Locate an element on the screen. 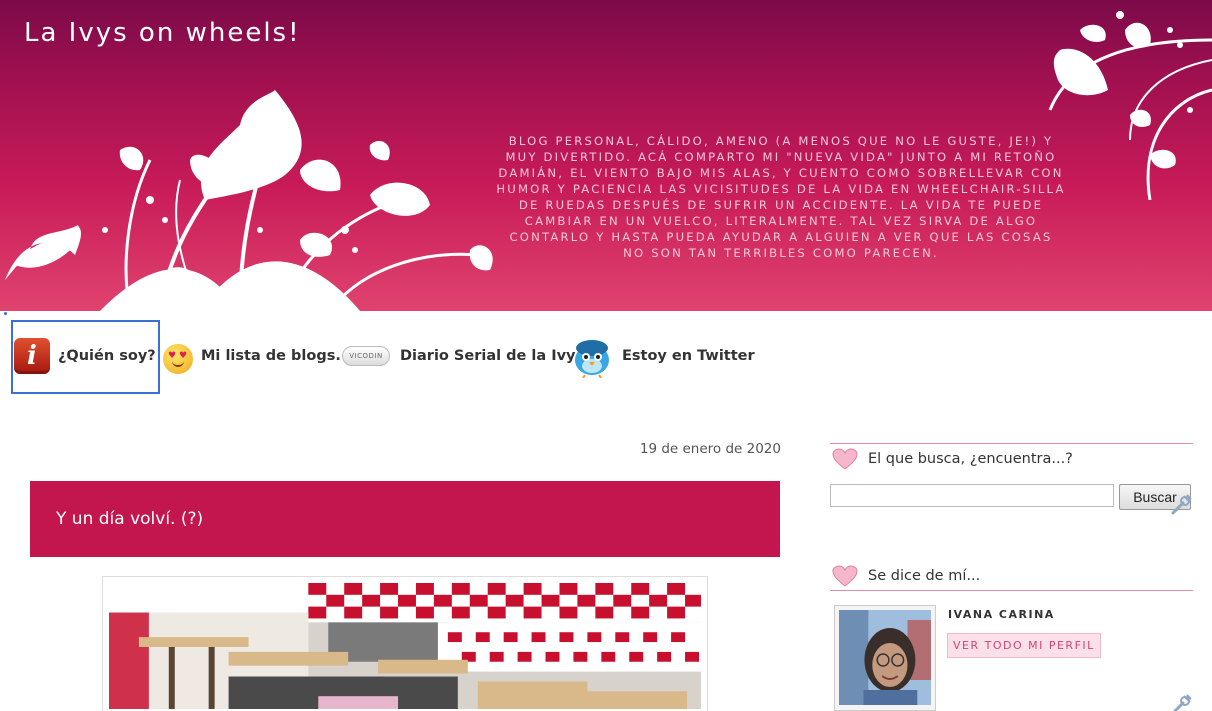 The height and width of the screenshot is (711, 1212). post-header: Y un día volví. (?) is located at coordinates (405, 519).